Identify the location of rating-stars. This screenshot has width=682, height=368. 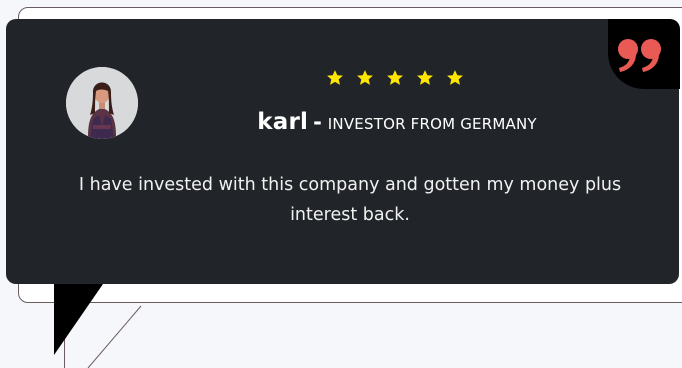
(395, 78).